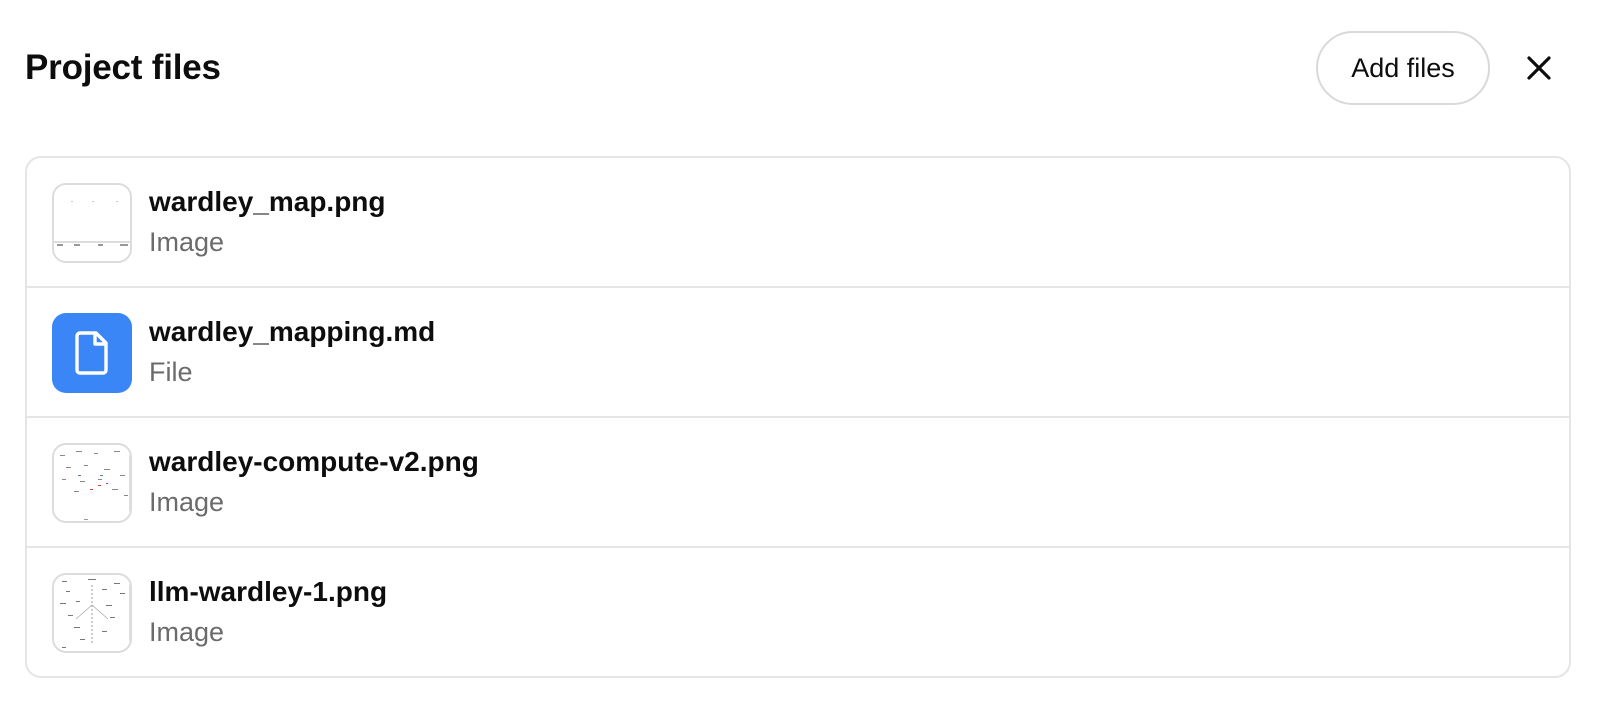  What do you see at coordinates (292, 331) in the screenshot?
I see `file-name: wardley_mapping.md` at bounding box center [292, 331].